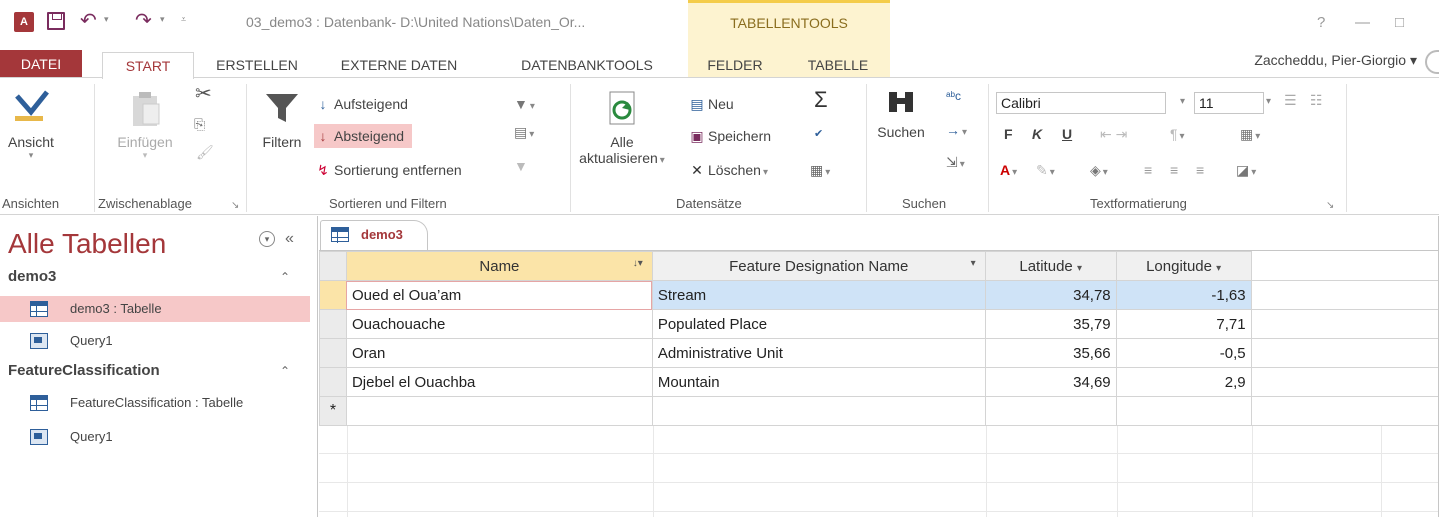 This screenshot has width=1439, height=517. I want to click on cell-longitude: 2,9, so click(1183, 382).